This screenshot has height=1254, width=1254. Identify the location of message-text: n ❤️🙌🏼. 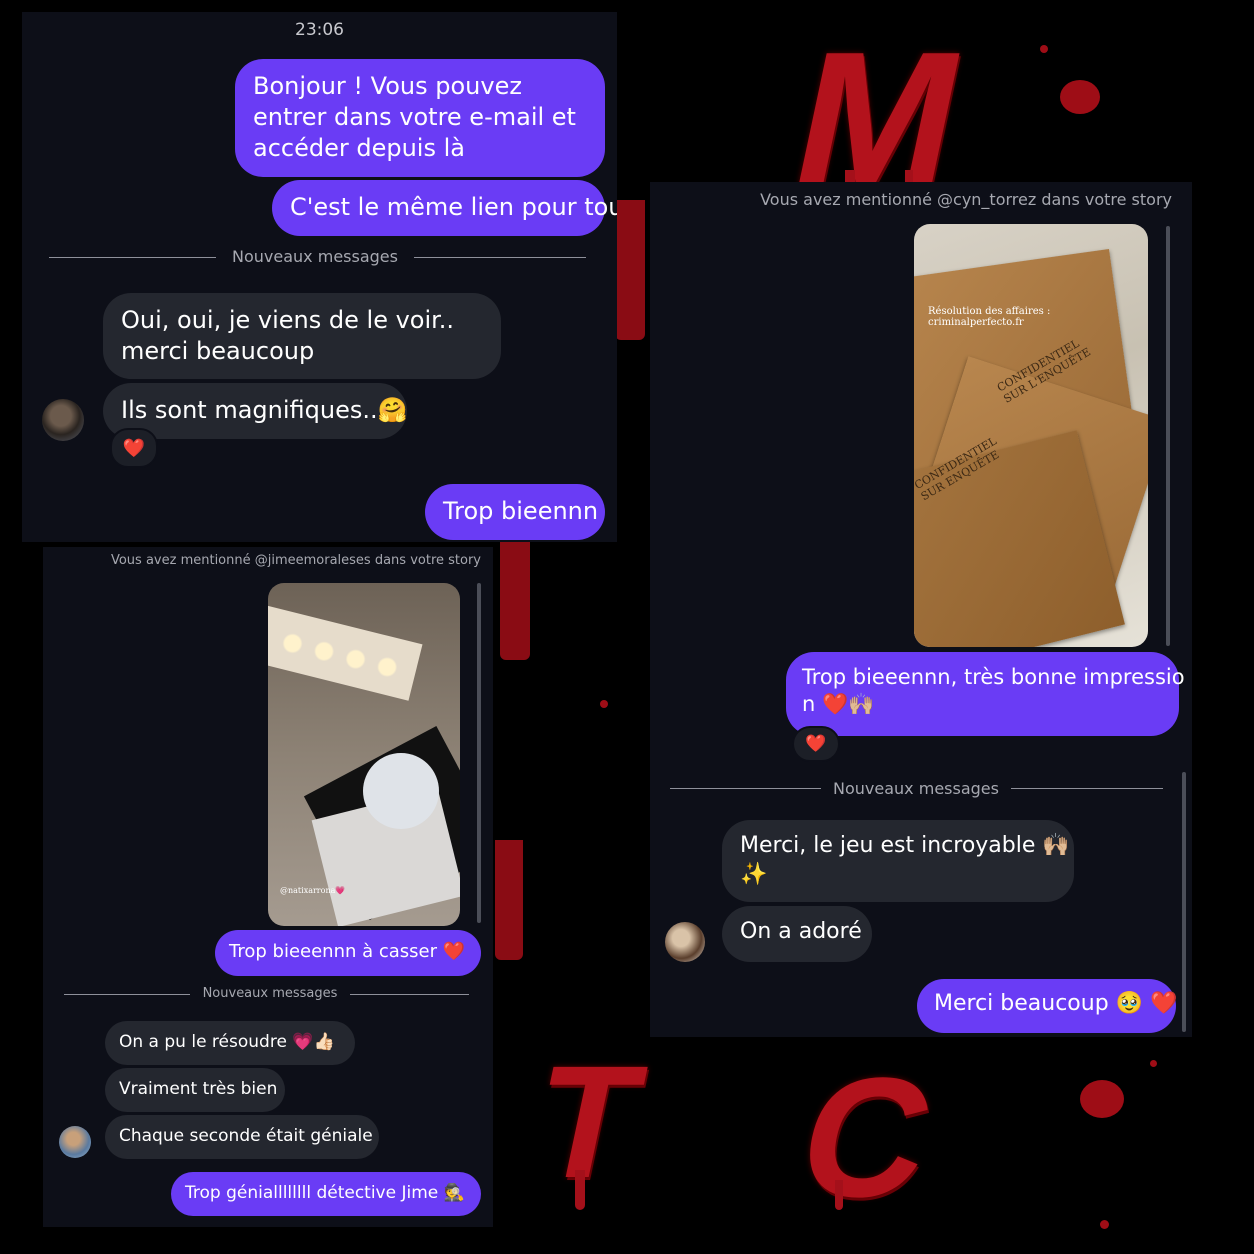
(838, 704).